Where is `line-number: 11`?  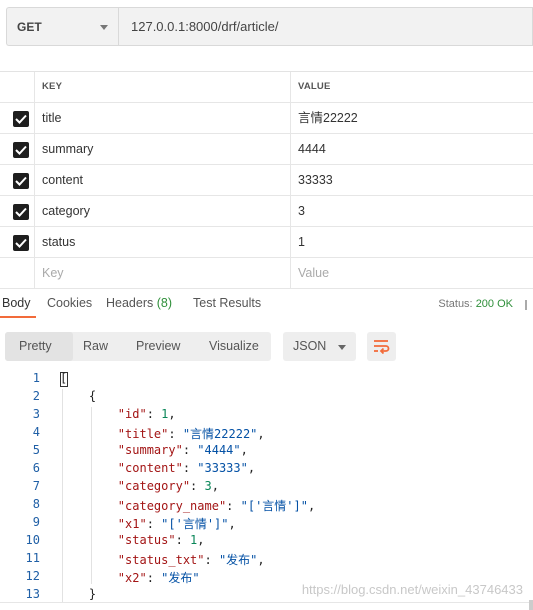 line-number: 11 is located at coordinates (32, 558).